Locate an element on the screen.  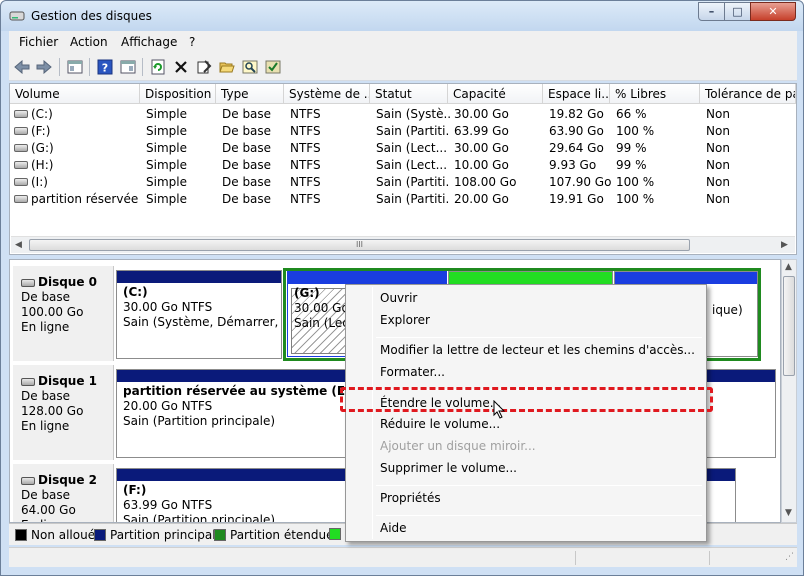
back-icon is located at coordinates (22, 67).